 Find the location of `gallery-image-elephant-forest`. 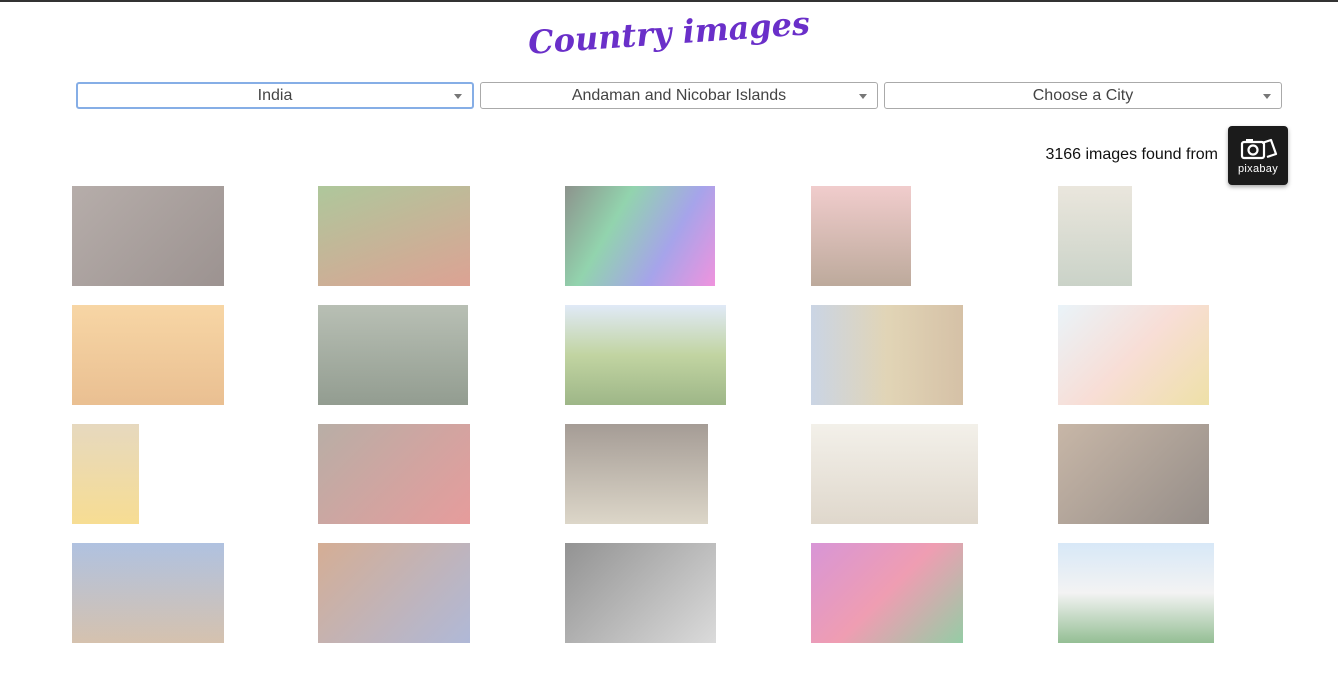

gallery-image-elephant-forest is located at coordinates (393, 355).